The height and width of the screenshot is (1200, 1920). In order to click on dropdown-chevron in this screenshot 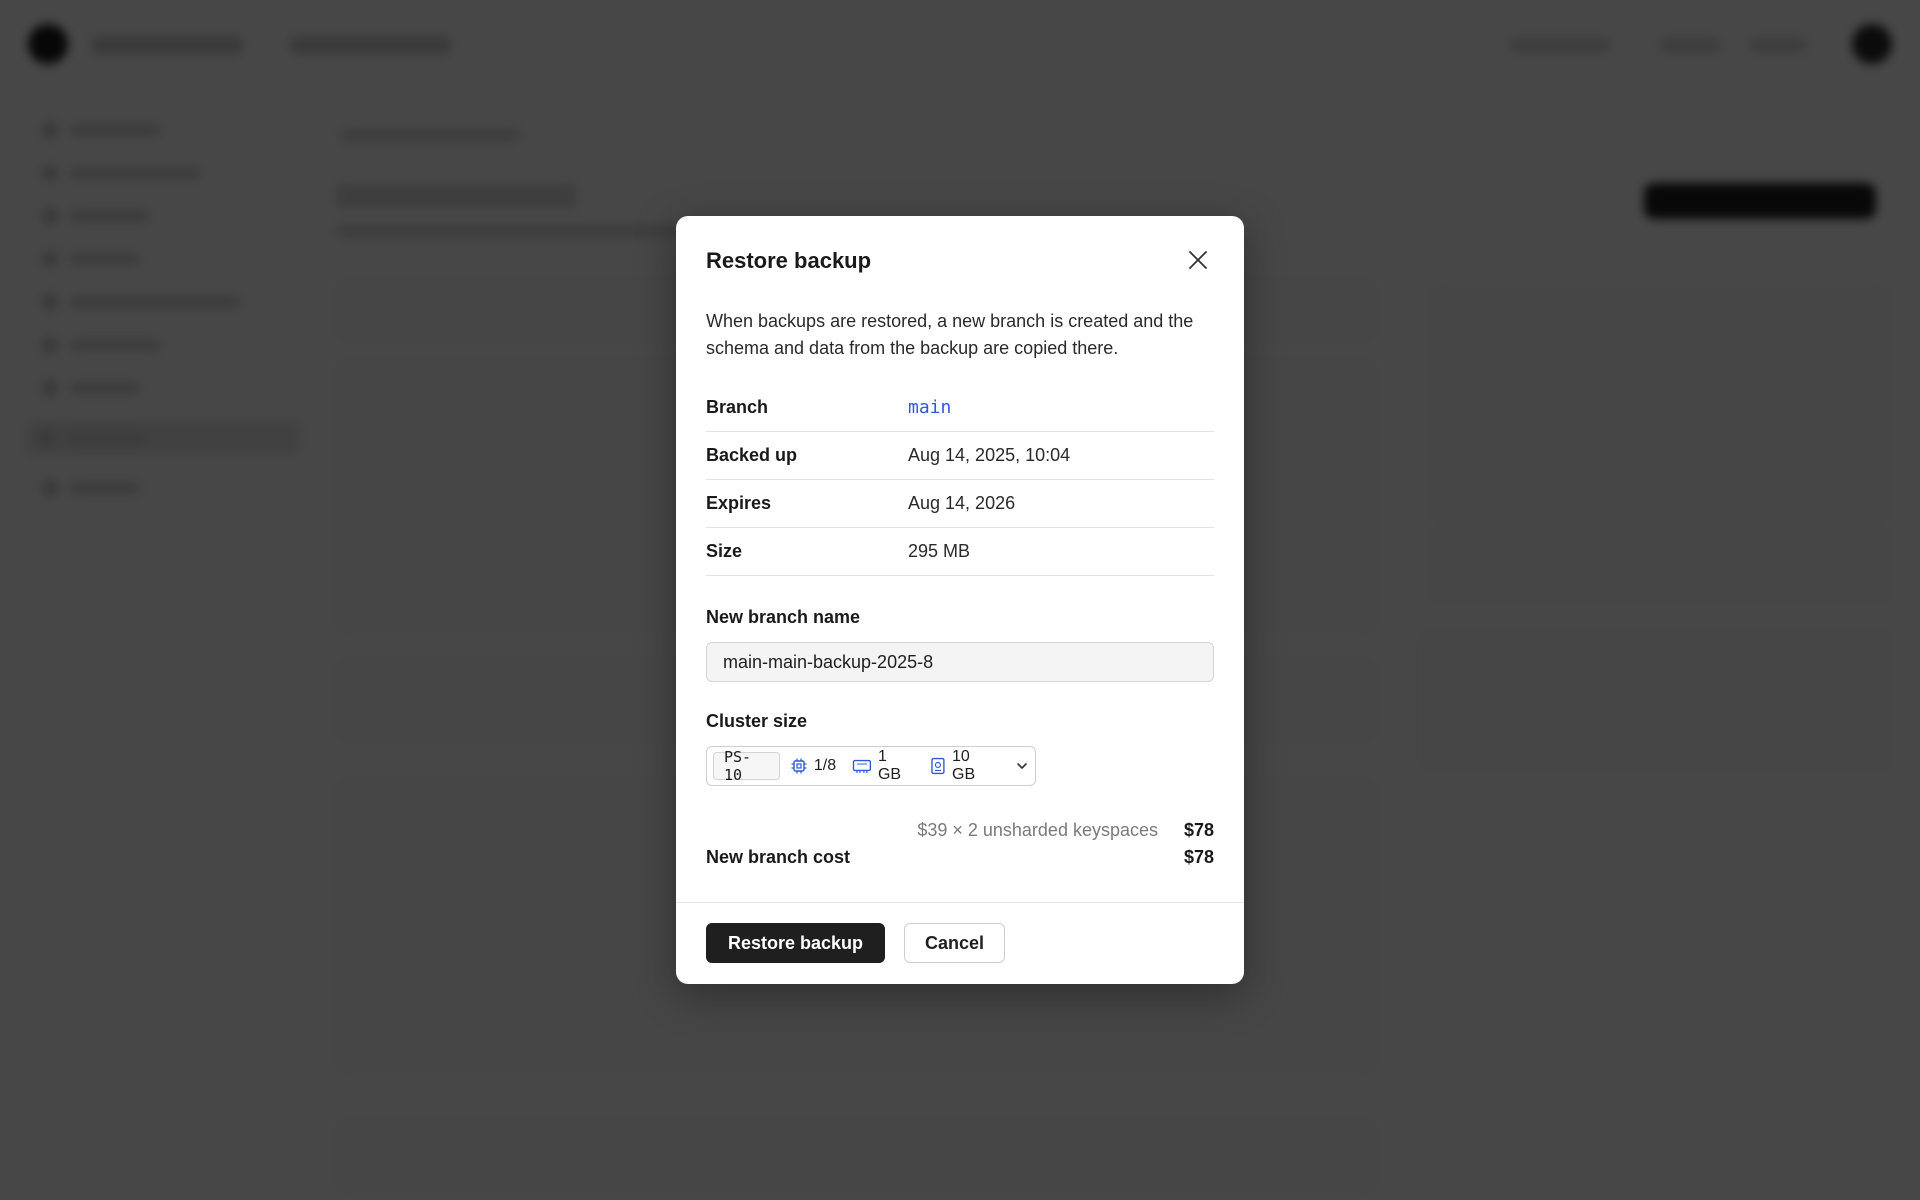, I will do `click(1022, 766)`.